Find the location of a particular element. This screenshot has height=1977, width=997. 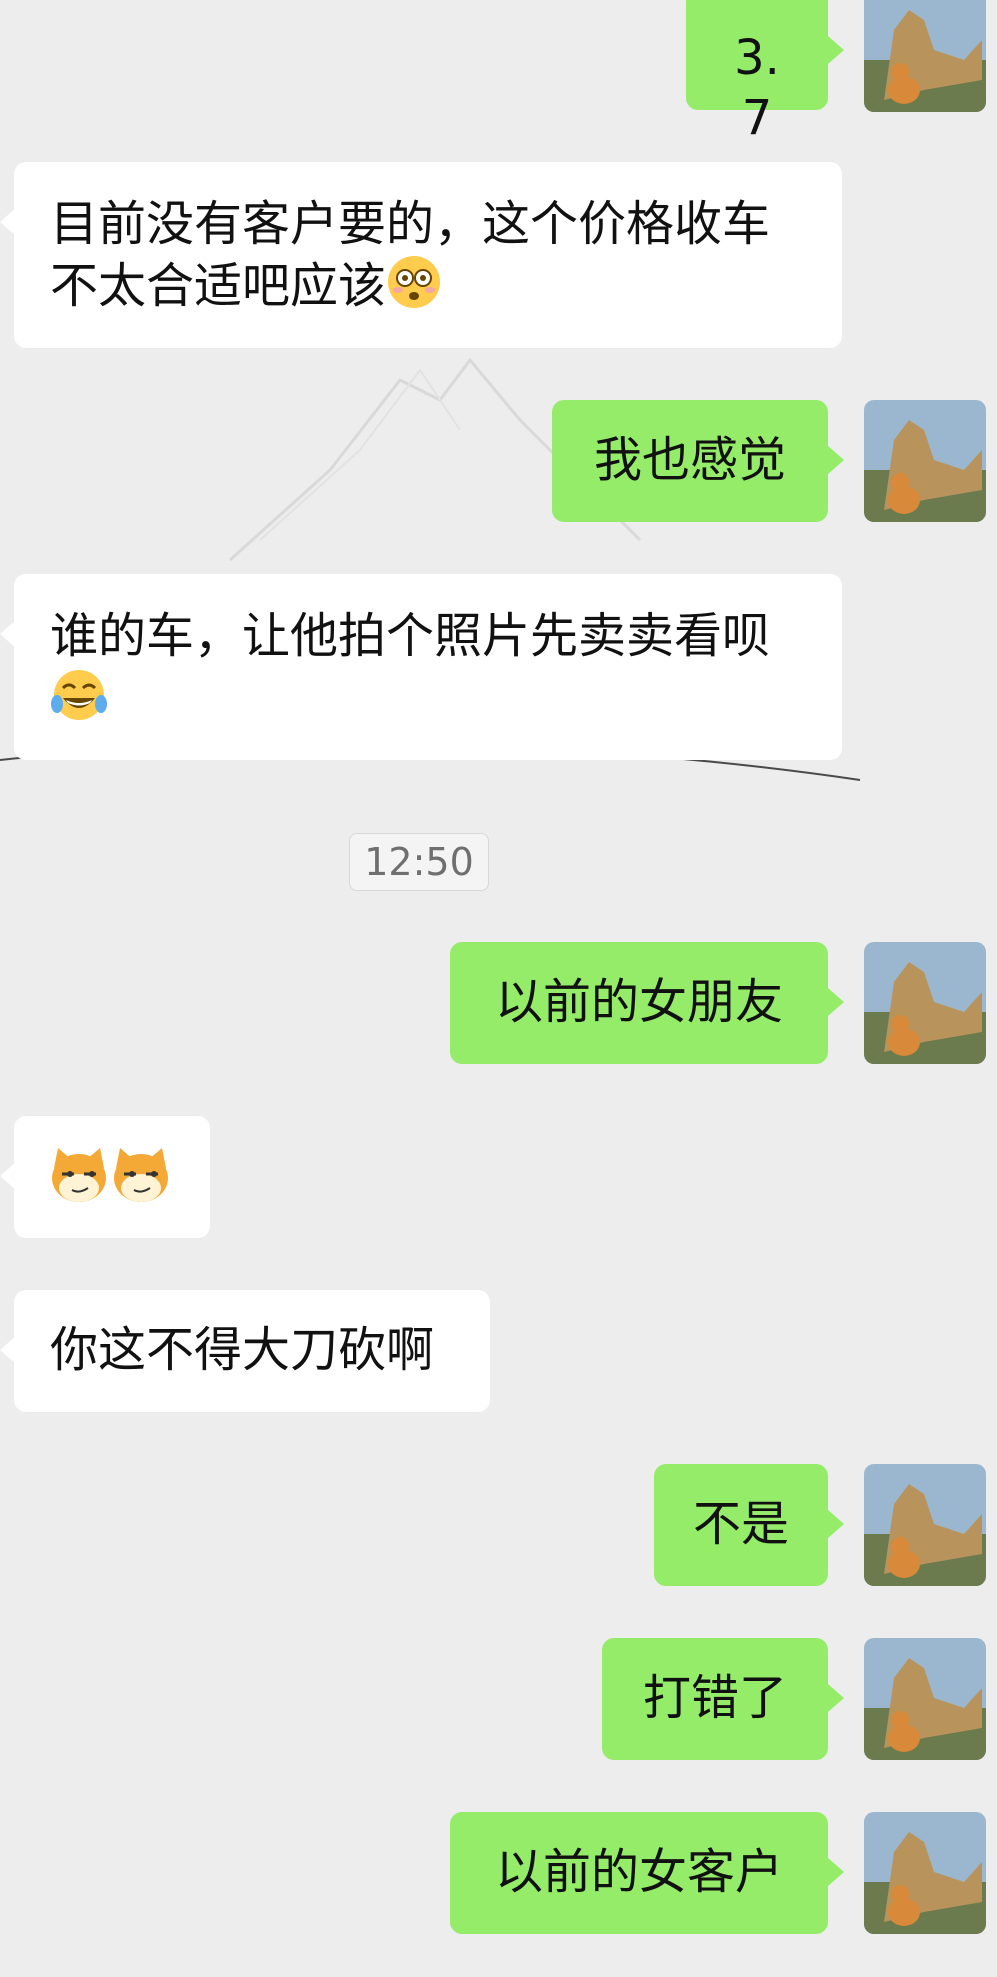

message-text: 不是 is located at coordinates (740, 1524).